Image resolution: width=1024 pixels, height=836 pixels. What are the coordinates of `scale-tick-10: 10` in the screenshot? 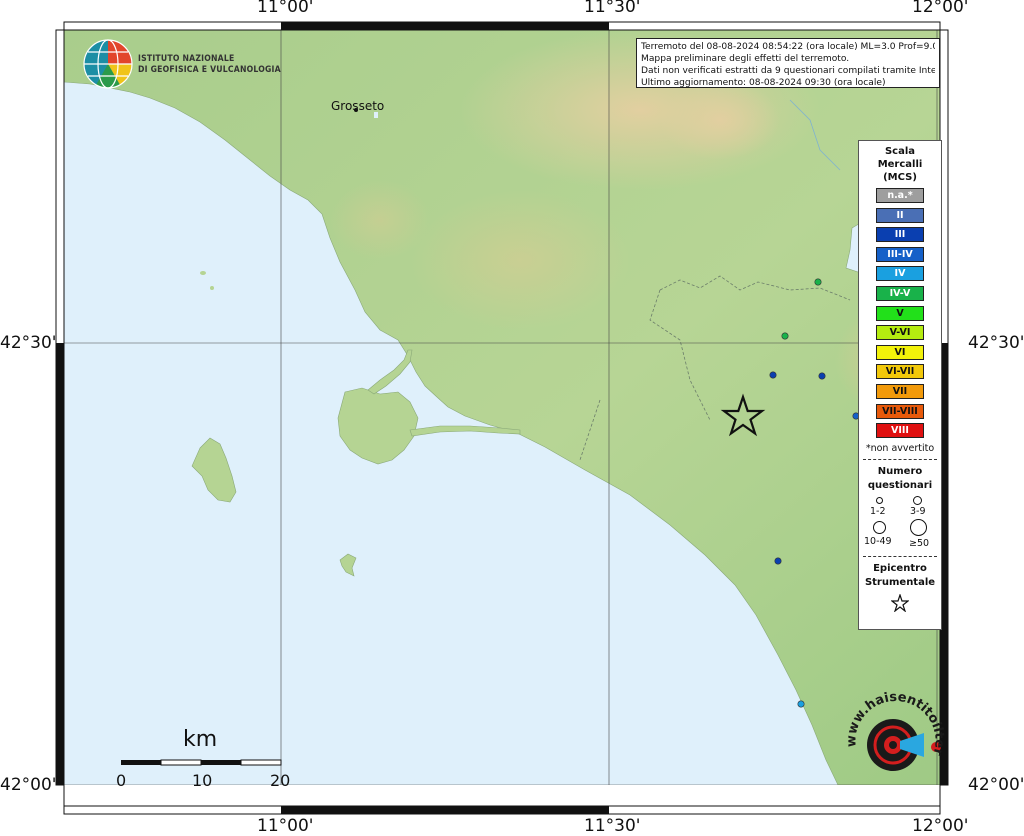 It's located at (202, 780).